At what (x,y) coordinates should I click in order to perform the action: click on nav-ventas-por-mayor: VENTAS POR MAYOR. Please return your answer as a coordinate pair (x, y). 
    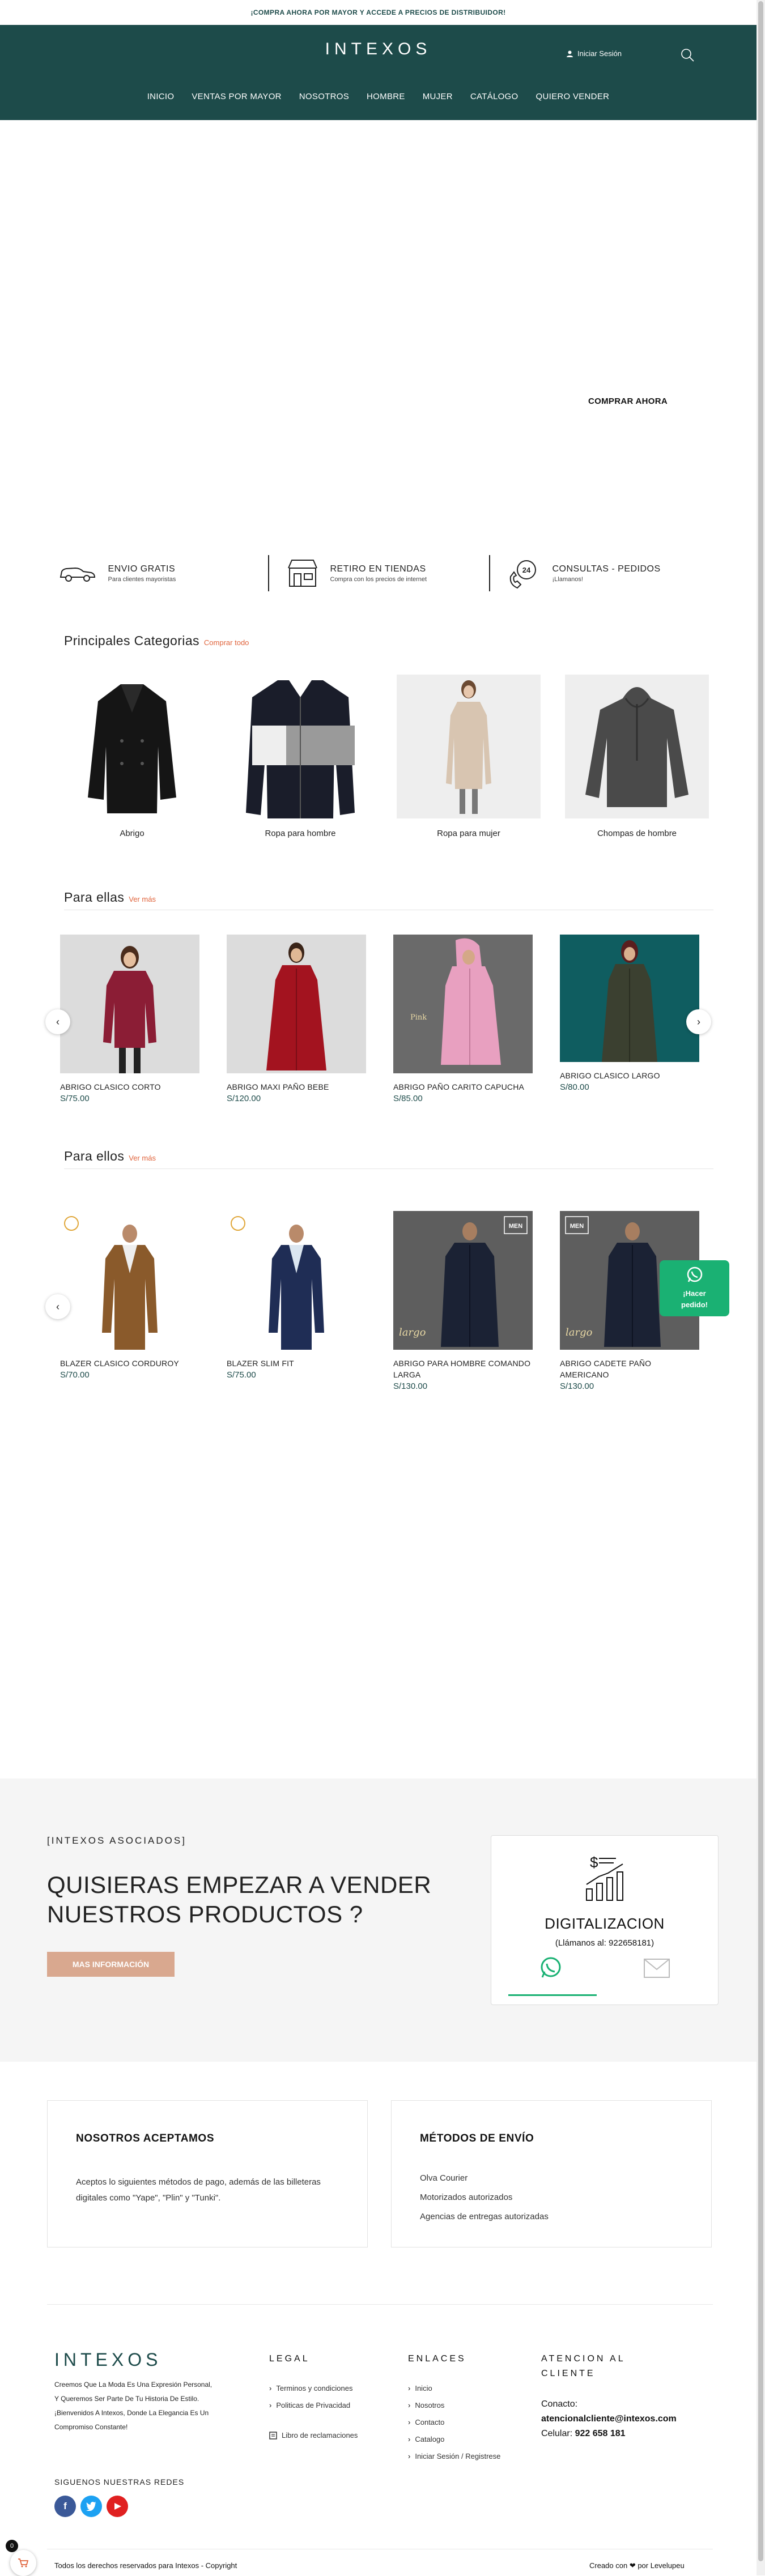
    Looking at the image, I should click on (236, 96).